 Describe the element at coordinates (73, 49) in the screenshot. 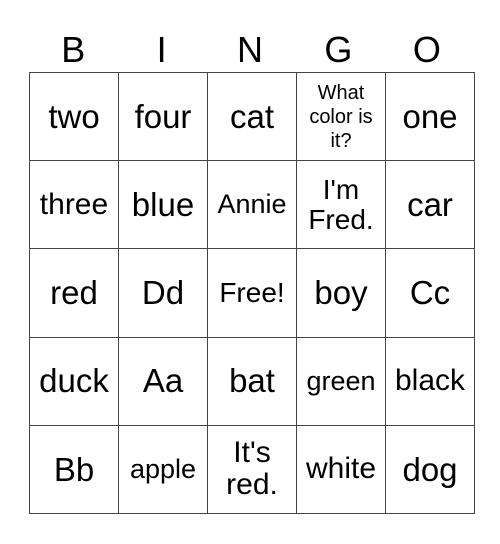

I see `header-letter-b: B` at that location.